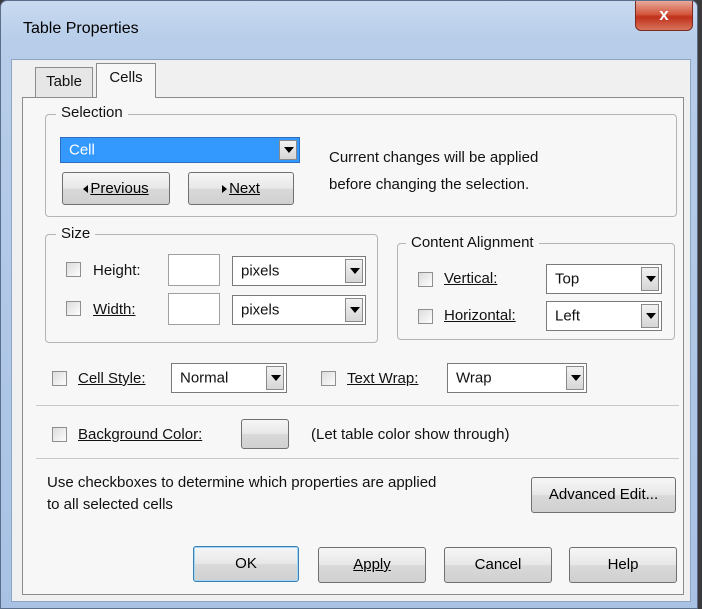 Image resolution: width=702 pixels, height=609 pixels. I want to click on apply-button: Apply, so click(372, 565).